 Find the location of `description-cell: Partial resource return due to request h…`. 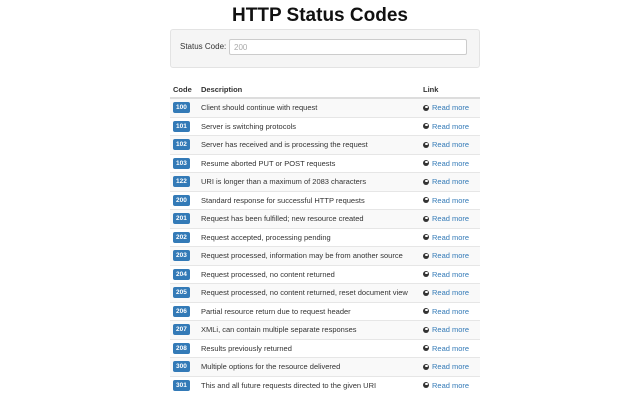

description-cell: Partial resource return due to request h… is located at coordinates (309, 311).